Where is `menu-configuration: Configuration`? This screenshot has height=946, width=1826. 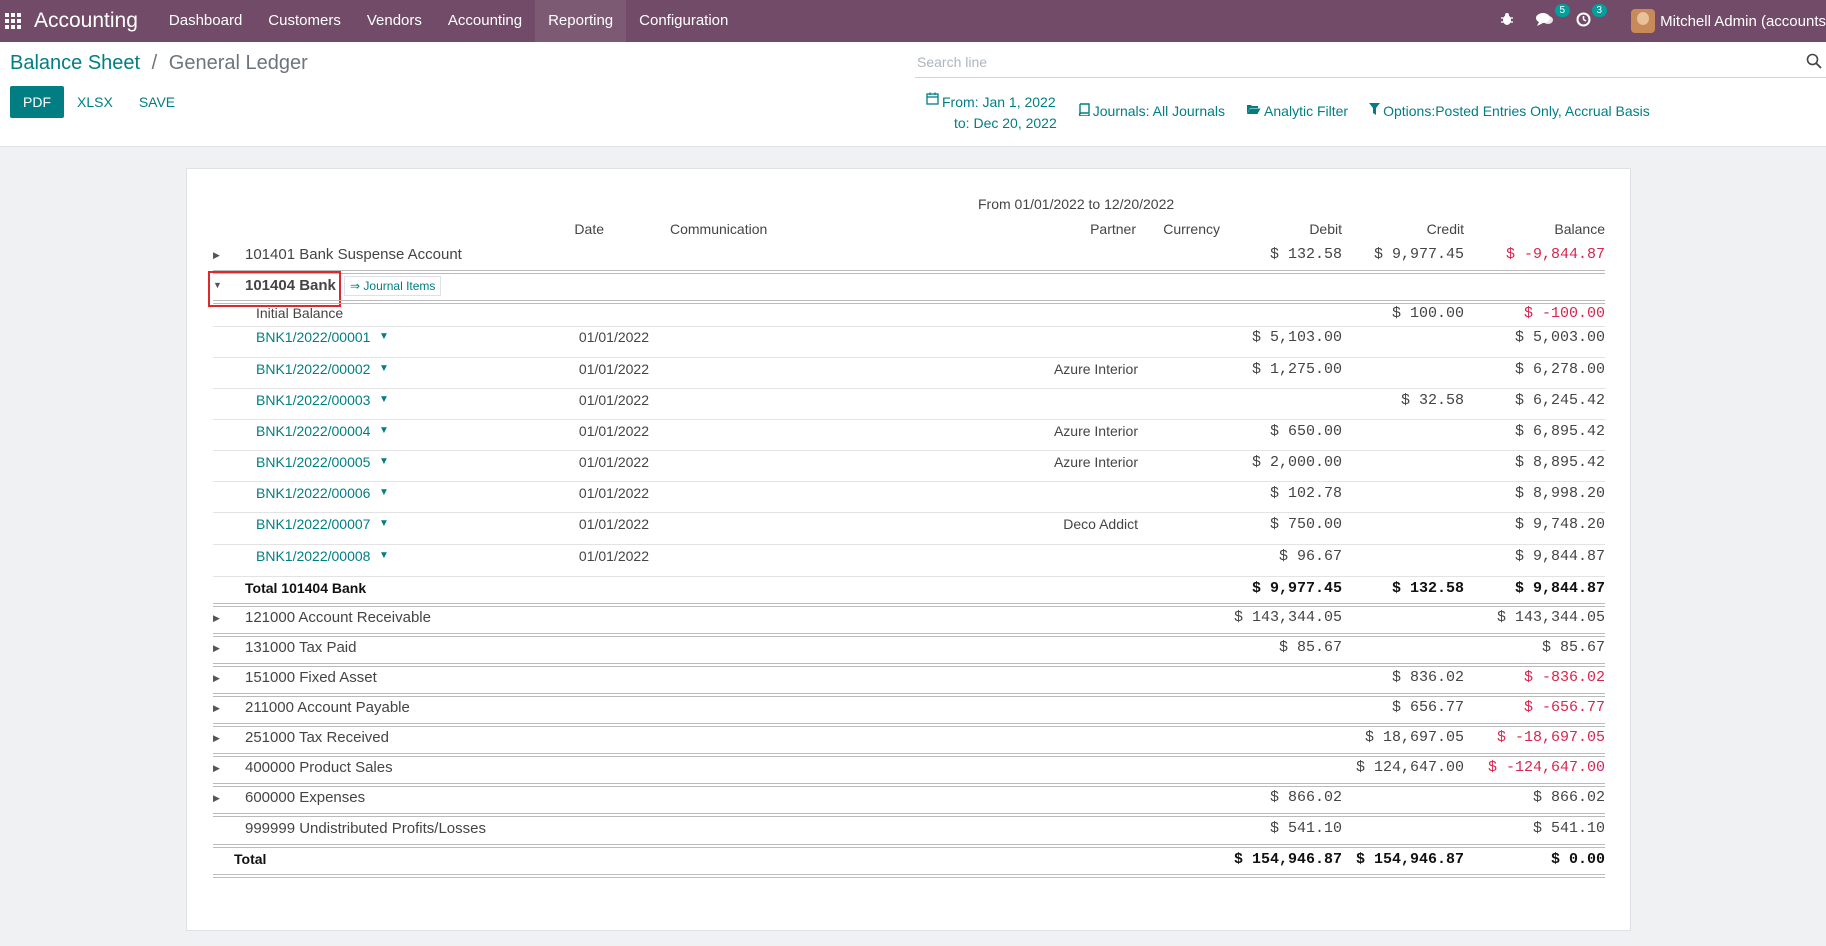 menu-configuration: Configuration is located at coordinates (683, 21).